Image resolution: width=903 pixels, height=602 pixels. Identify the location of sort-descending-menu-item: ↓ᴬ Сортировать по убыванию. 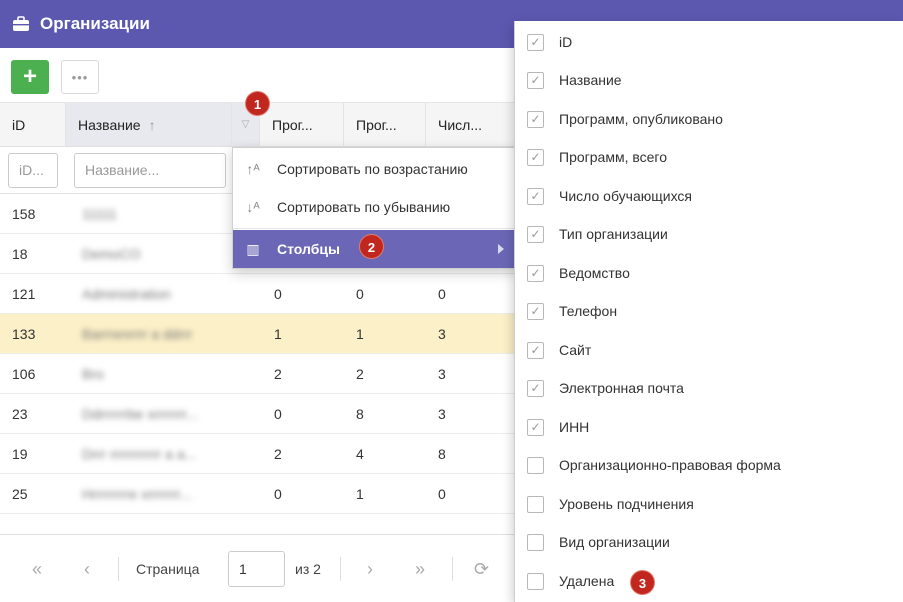
(375, 207).